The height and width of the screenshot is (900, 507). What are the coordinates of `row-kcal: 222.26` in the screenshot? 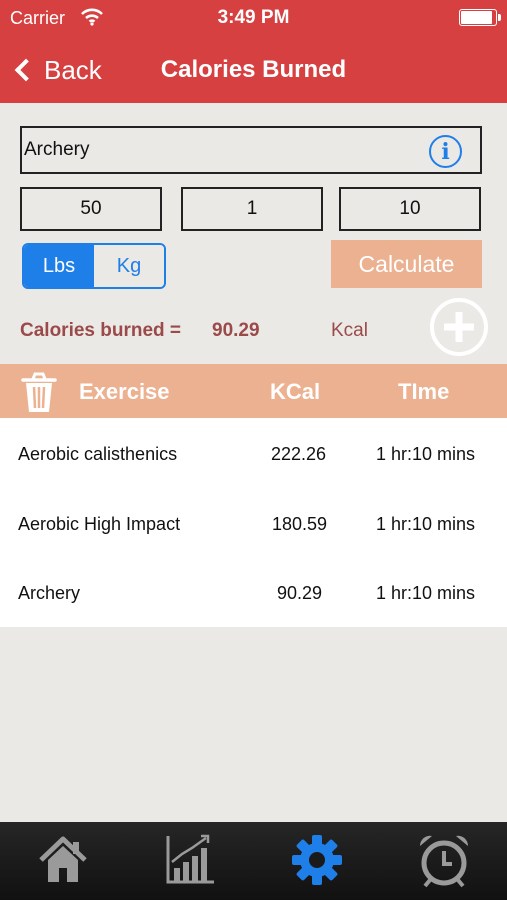 It's located at (299, 454).